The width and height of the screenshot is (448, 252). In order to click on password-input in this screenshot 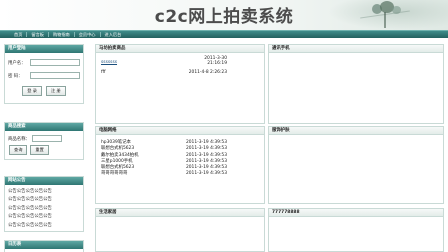, I will do `click(55, 75)`.